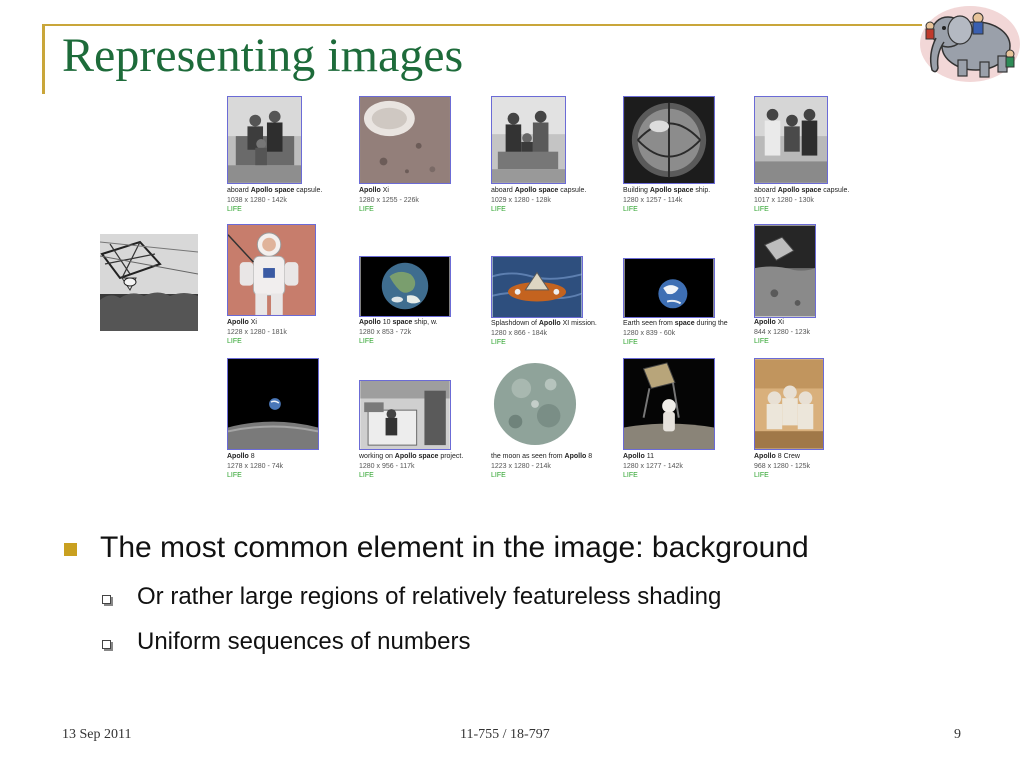 The width and height of the screenshot is (1024, 768). Describe the element at coordinates (405, 140) in the screenshot. I see `moon-footprint-thumbnail` at that location.